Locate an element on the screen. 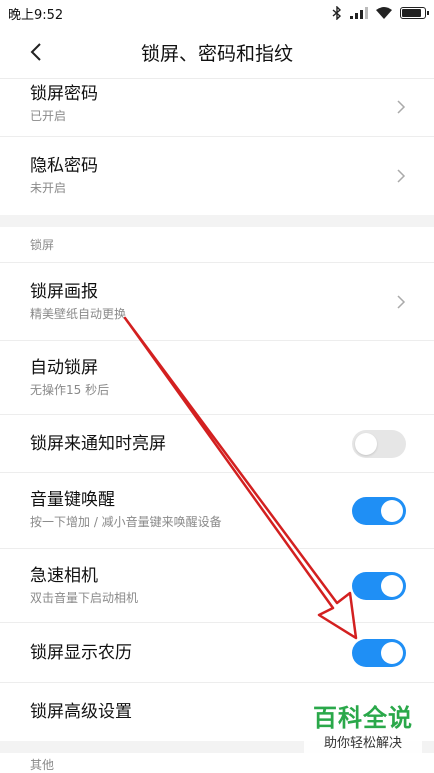 The image size is (434, 773). list-item-privacy-password: 隐私密码 未开启 is located at coordinates (217, 176).